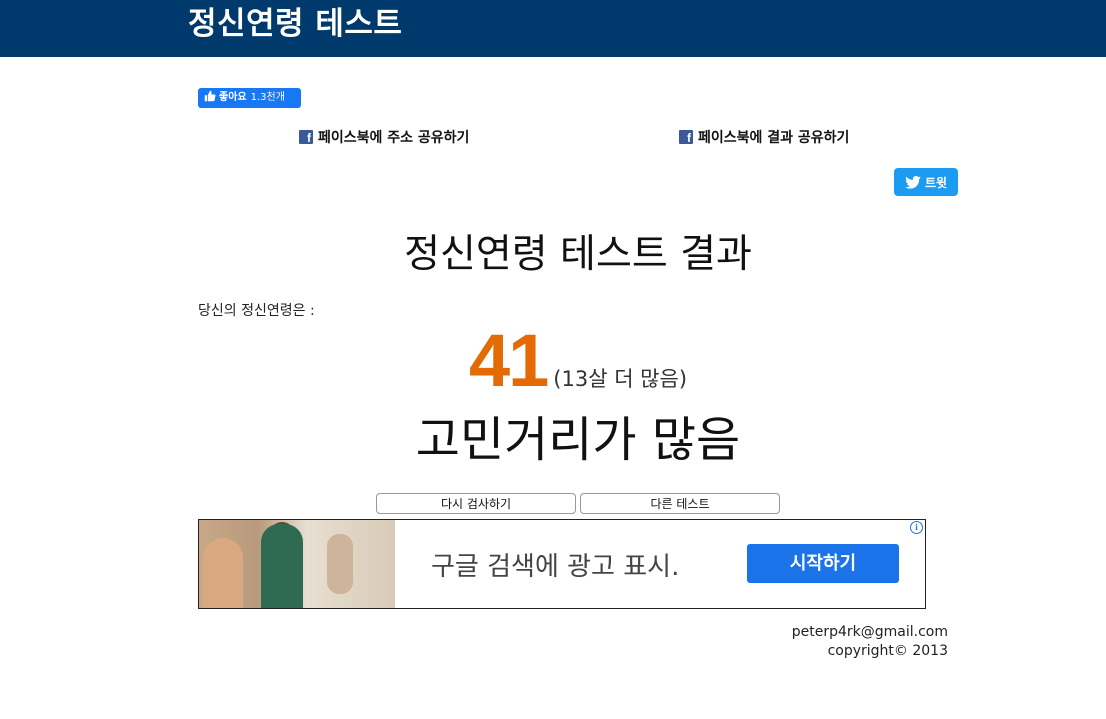 Image resolution: width=1106 pixels, height=719 pixels. Describe the element at coordinates (394, 138) in the screenshot. I see `share-address-label: 페이스북에 주소 공유하기` at that location.